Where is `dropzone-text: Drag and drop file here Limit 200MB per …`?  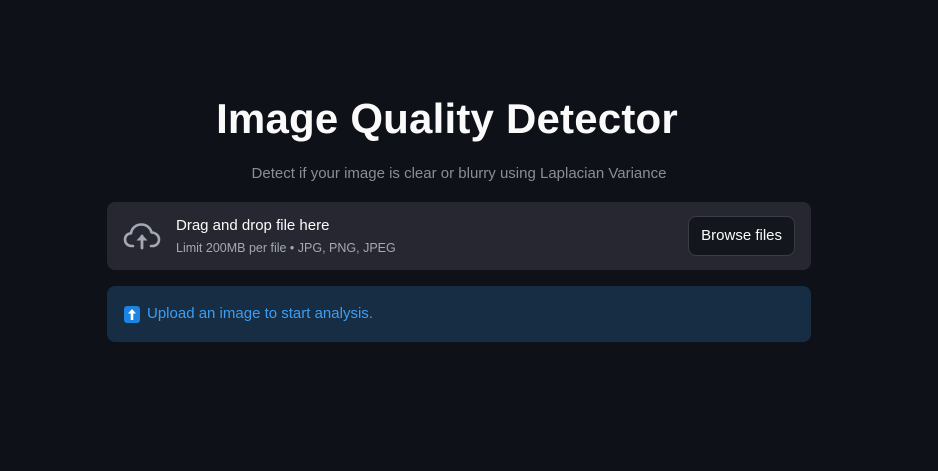
dropzone-text: Drag and drop file here Limit 200MB per … is located at coordinates (286, 236).